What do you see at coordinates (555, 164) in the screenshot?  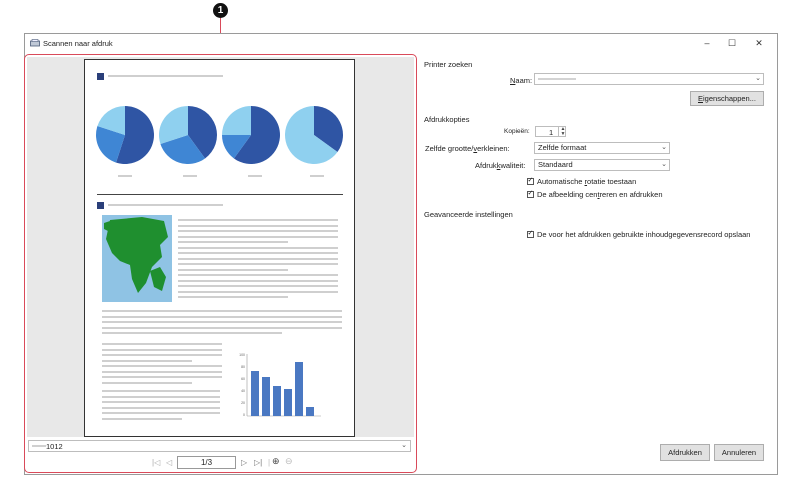 I see `quality-value: Standaard` at bounding box center [555, 164].